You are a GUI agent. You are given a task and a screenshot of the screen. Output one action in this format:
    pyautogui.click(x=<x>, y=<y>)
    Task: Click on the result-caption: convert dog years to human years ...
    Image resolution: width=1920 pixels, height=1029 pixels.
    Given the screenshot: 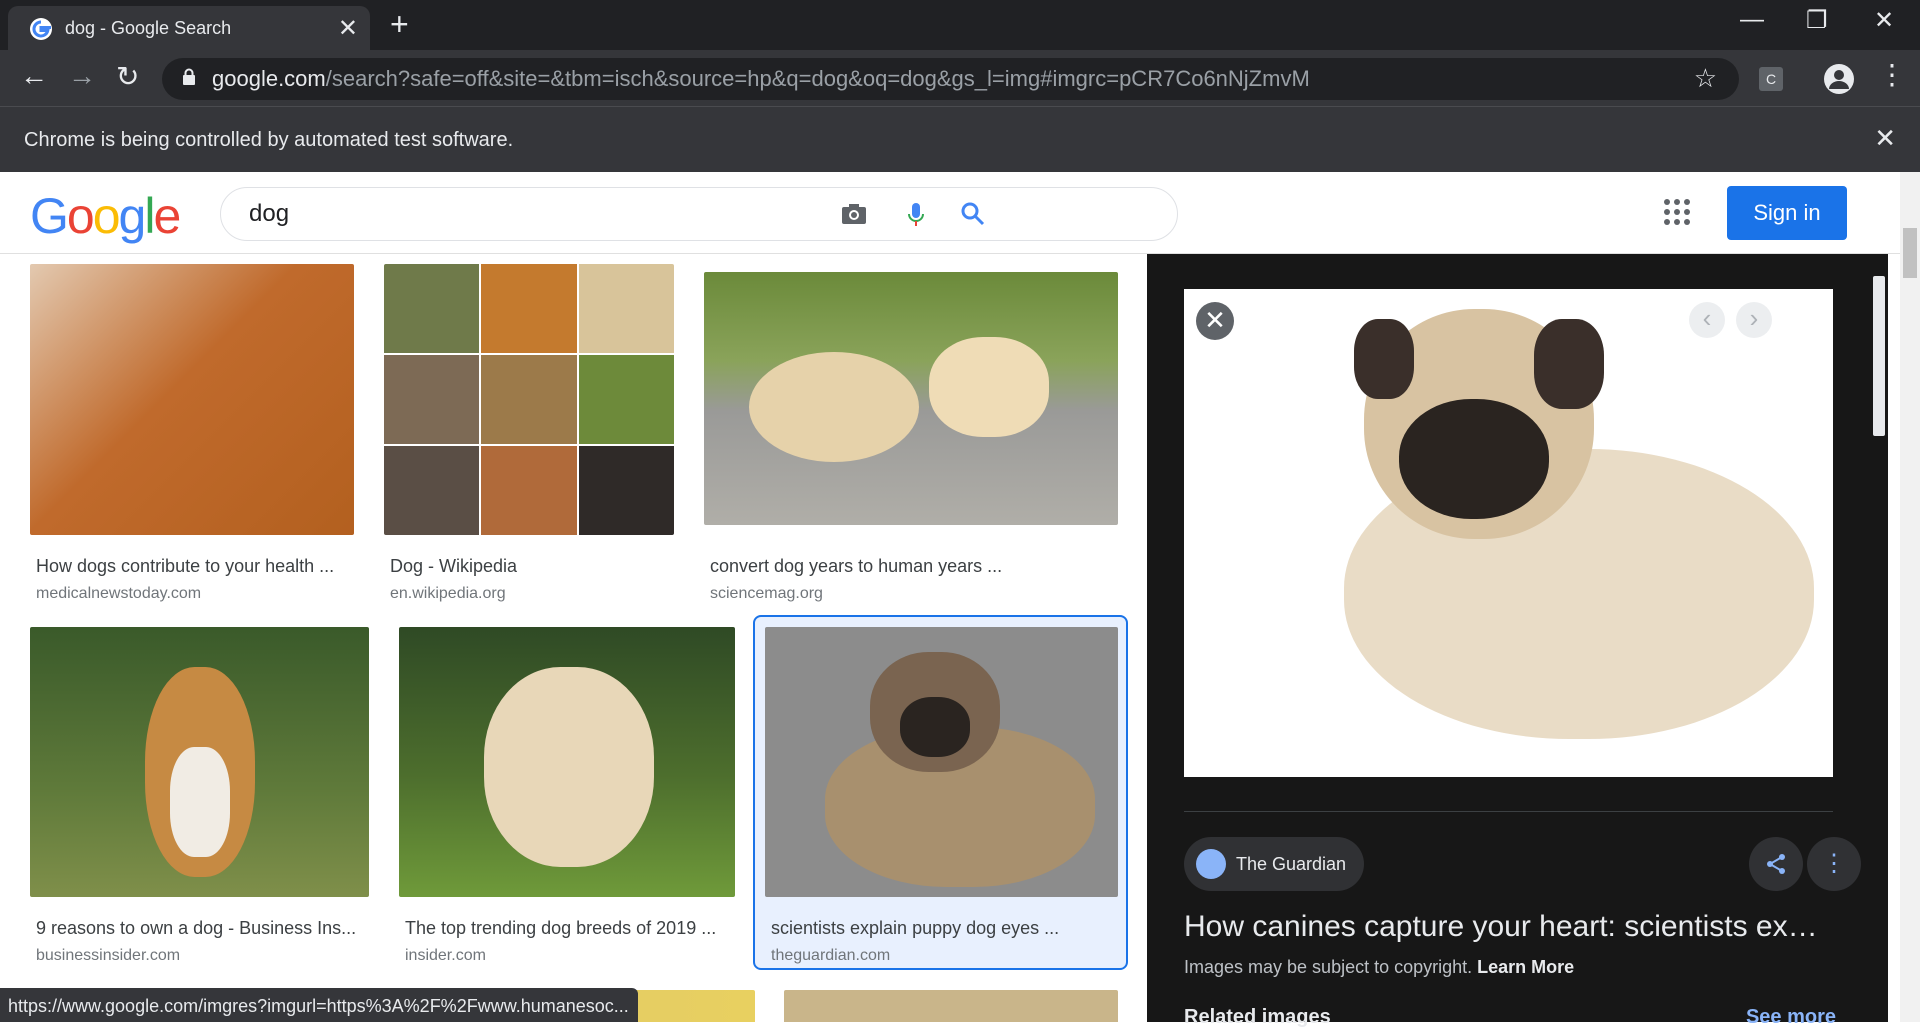 What is the action you would take?
    pyautogui.click(x=856, y=566)
    